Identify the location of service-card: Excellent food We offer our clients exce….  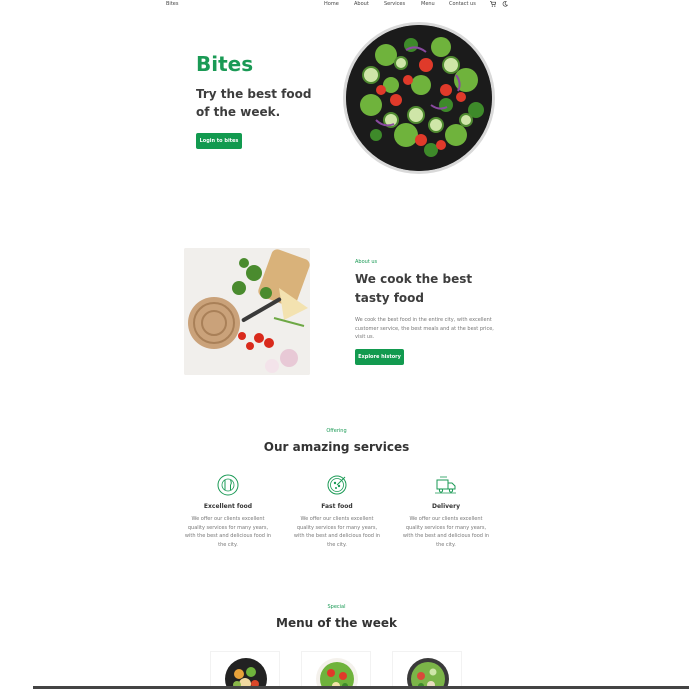
(228, 511).